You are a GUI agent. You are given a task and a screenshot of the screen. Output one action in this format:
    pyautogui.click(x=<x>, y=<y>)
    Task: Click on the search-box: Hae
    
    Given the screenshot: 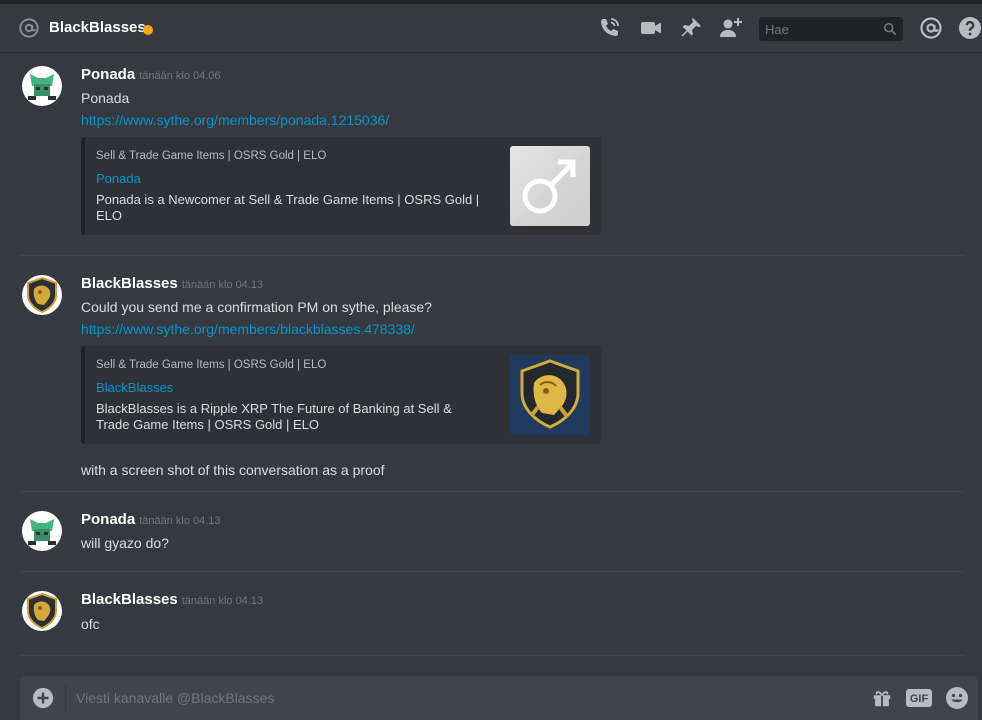 What is the action you would take?
    pyautogui.click(x=831, y=29)
    